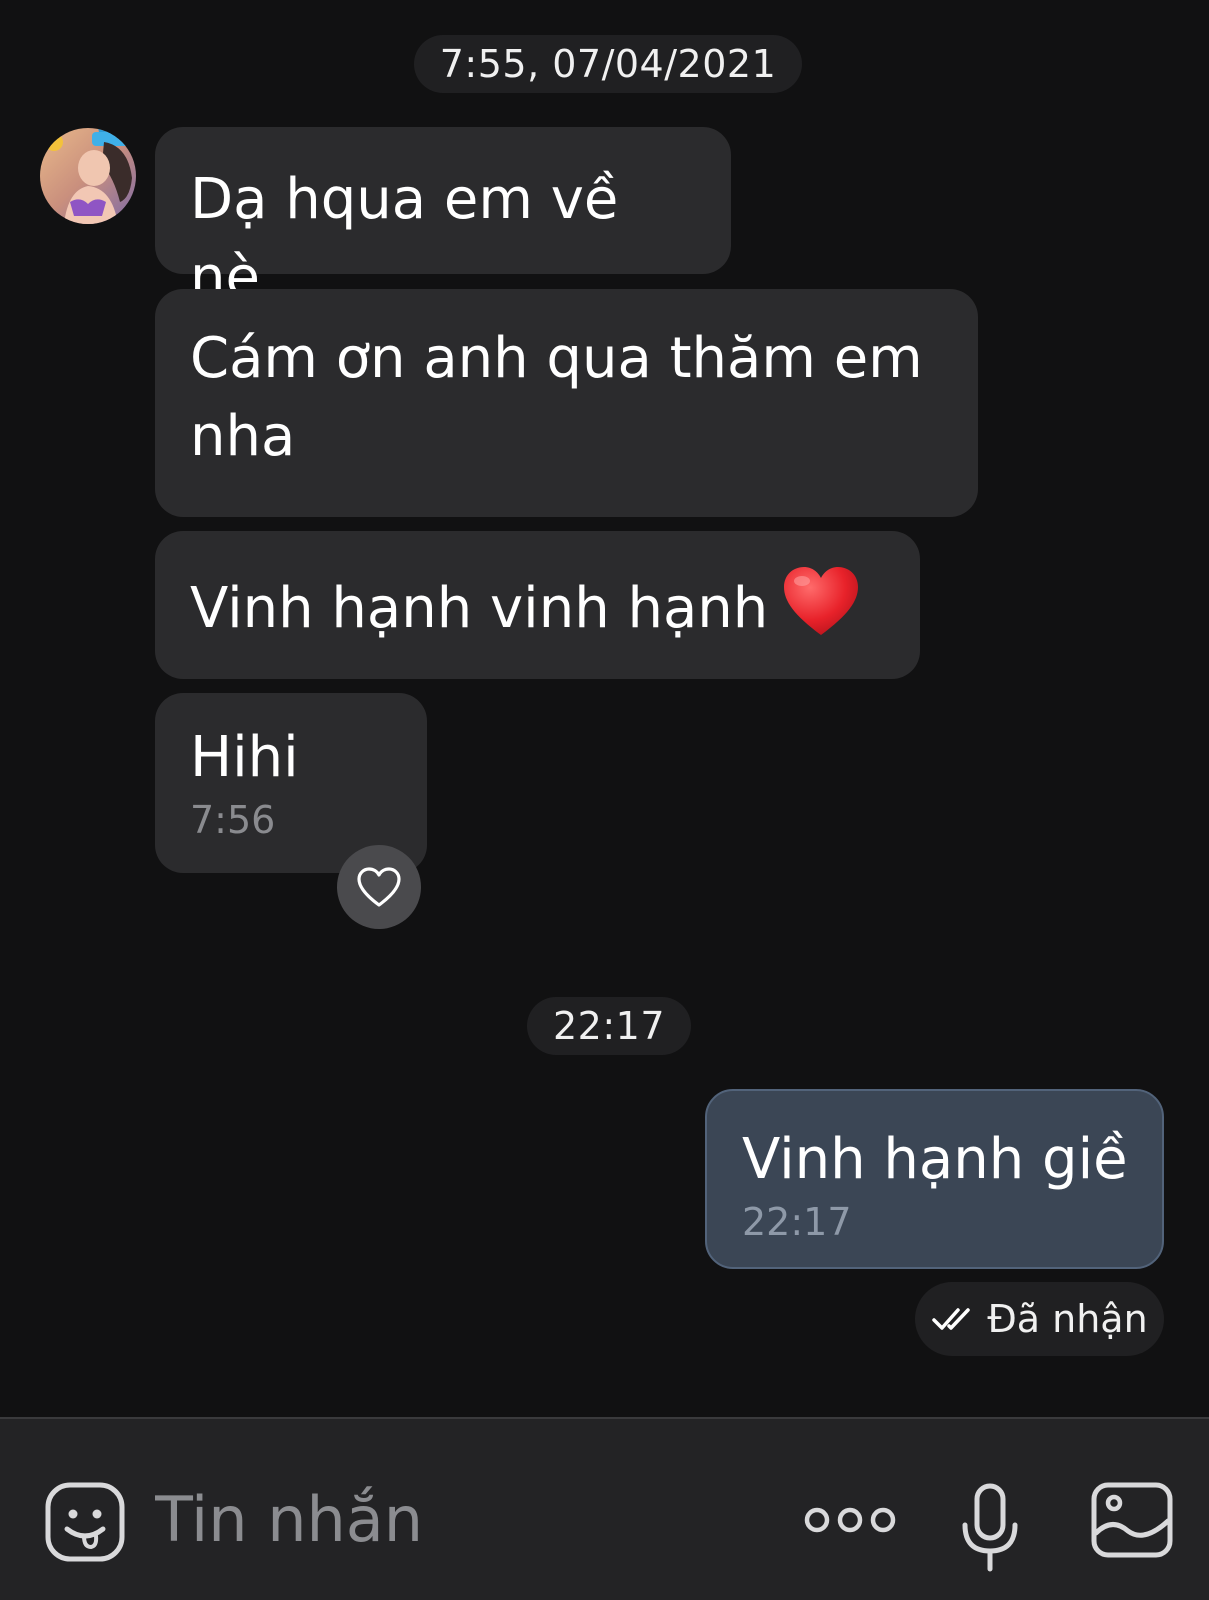 Image resolution: width=1209 pixels, height=1600 pixels. I want to click on message-time: 22:17, so click(797, 1222).